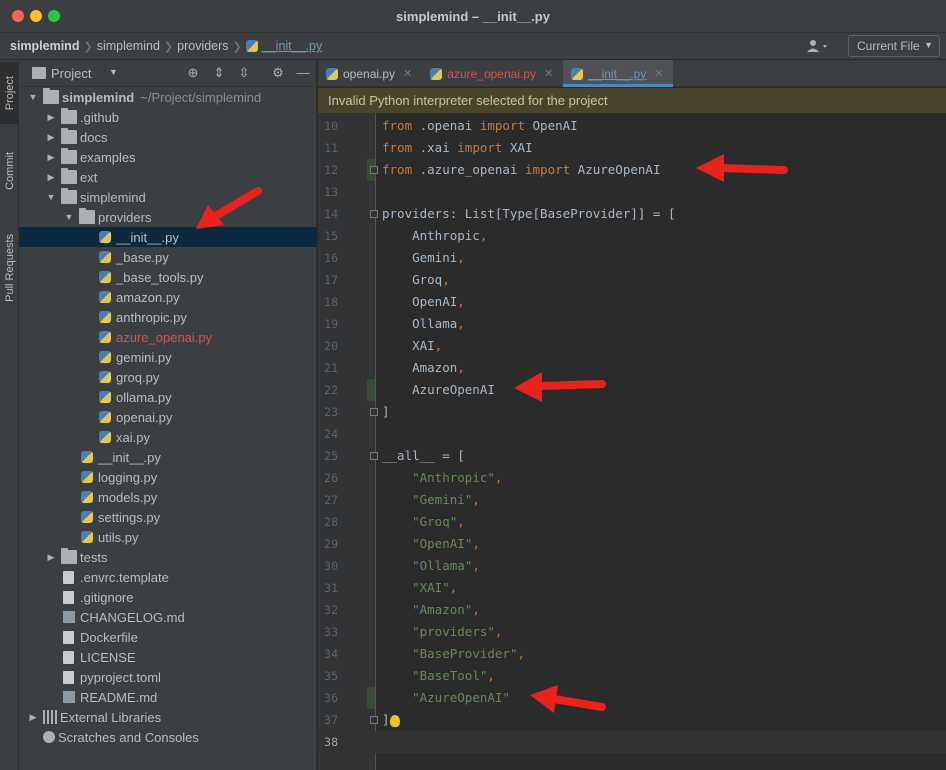 The image size is (946, 770). I want to click on tree-file: amazon.py, so click(168, 297).